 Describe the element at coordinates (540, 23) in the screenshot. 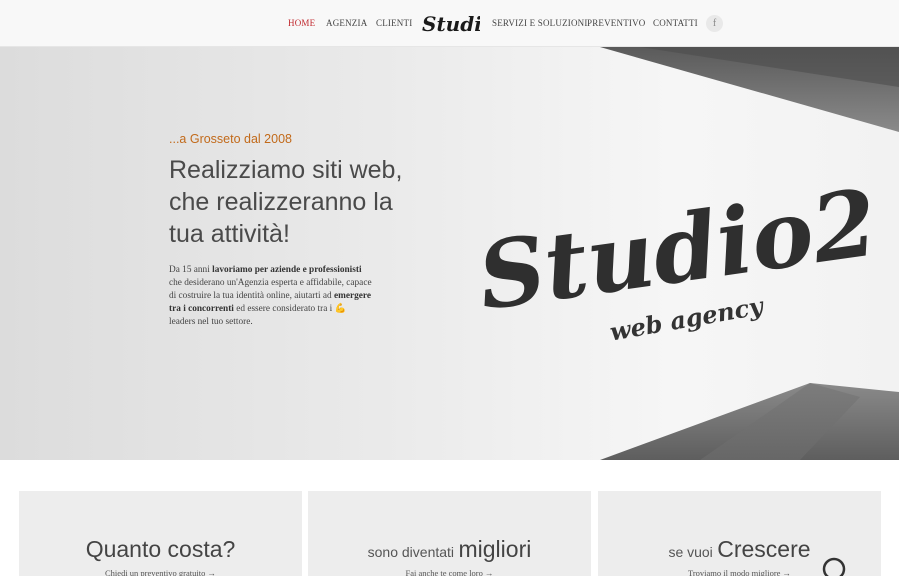

I see `nav-item-servizi-e-soluzioni: SERVIZI E SOLUZIONI` at that location.